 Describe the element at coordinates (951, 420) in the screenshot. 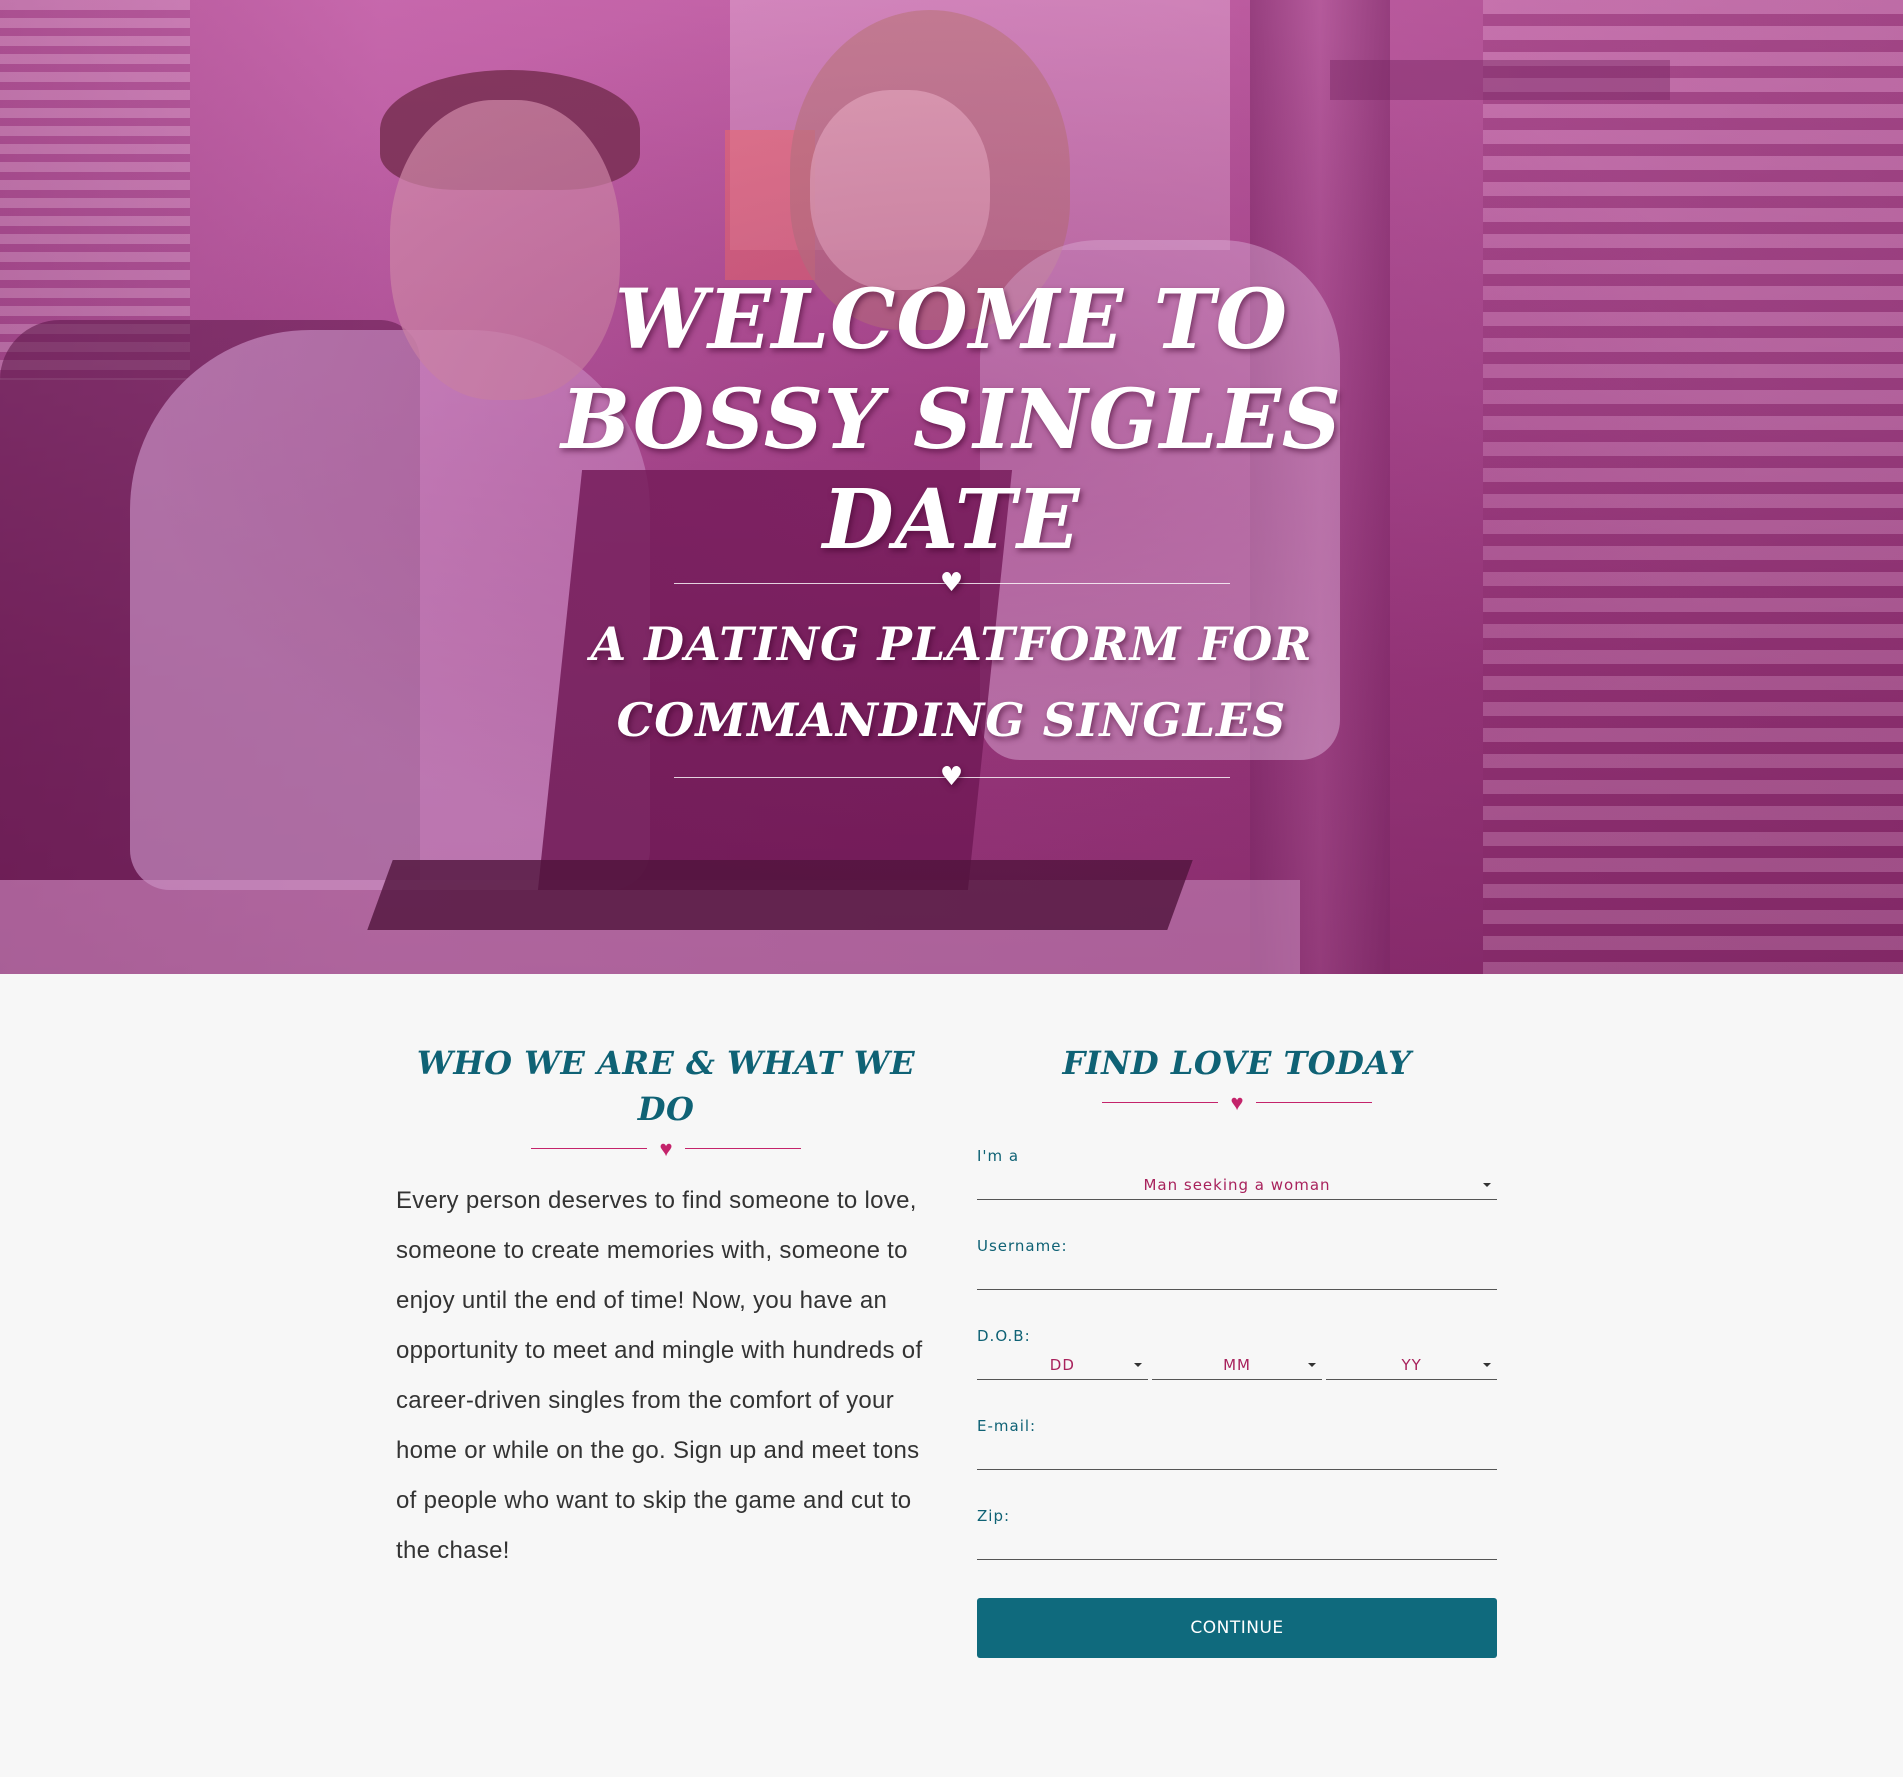

I see `hero-title: WELCOME TO BOSSY SINGLES DATE` at that location.